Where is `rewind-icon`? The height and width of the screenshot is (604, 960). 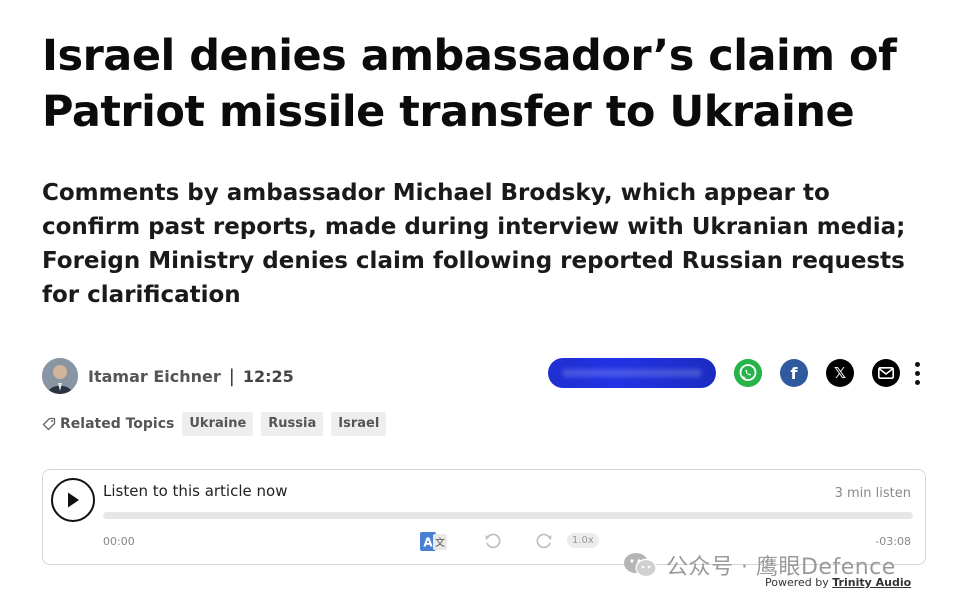
rewind-icon is located at coordinates (493, 541).